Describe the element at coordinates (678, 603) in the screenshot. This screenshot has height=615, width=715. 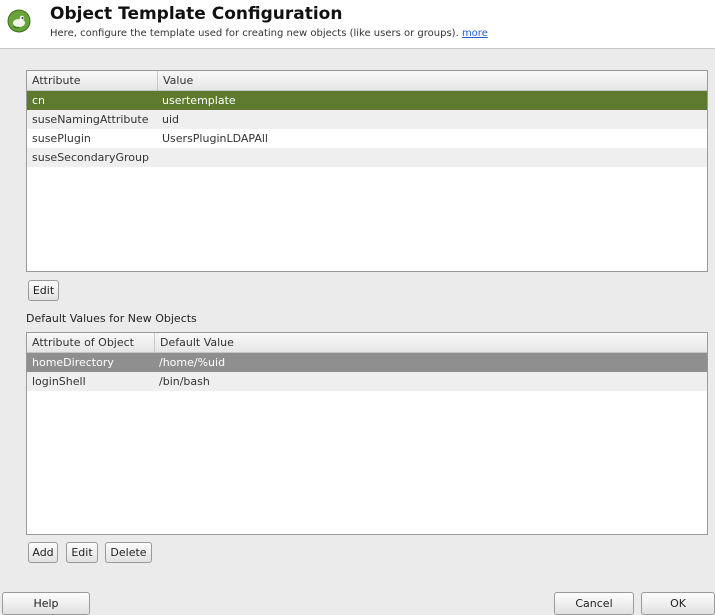
I see `ok-button: OK` at that location.